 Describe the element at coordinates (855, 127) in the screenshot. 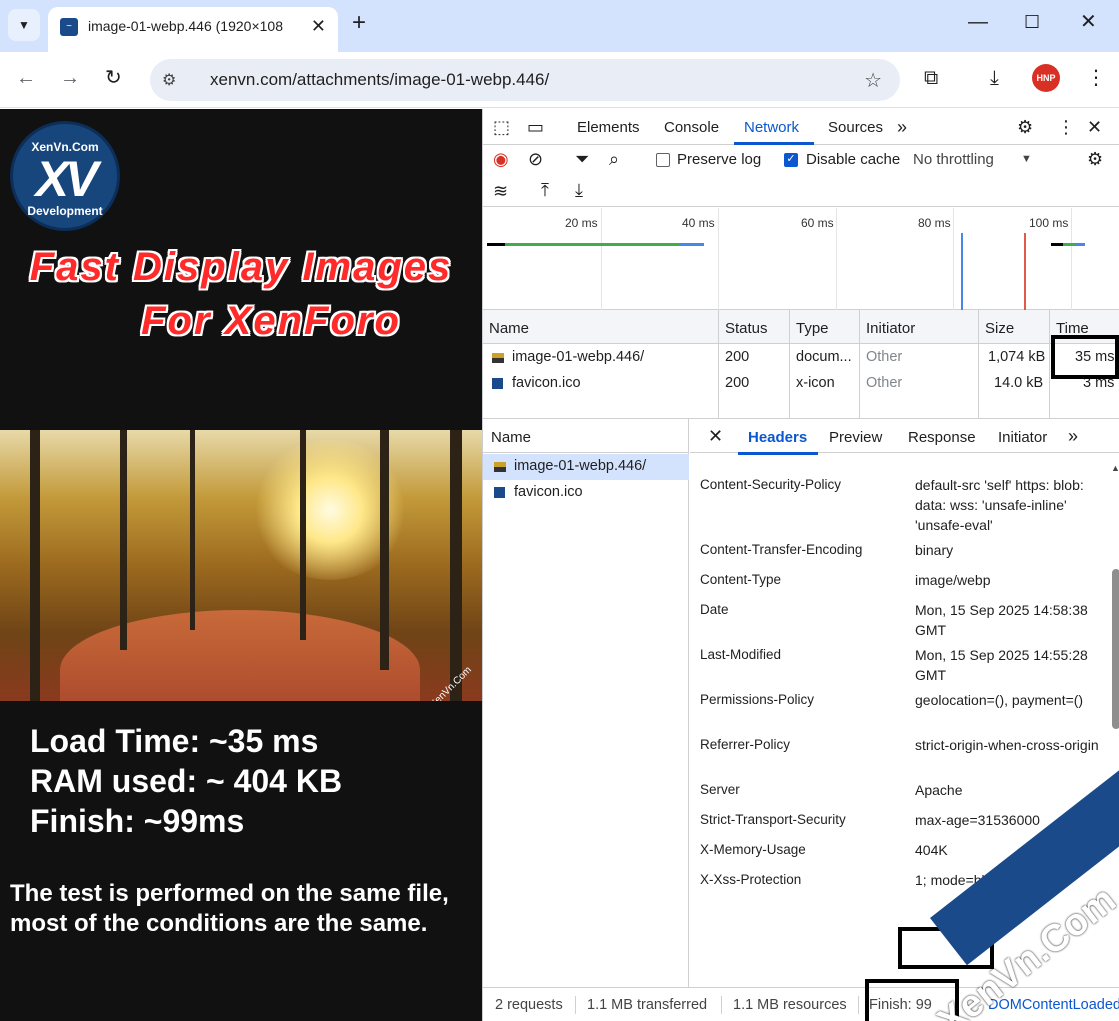

I see `tab-sources: Sources` at that location.